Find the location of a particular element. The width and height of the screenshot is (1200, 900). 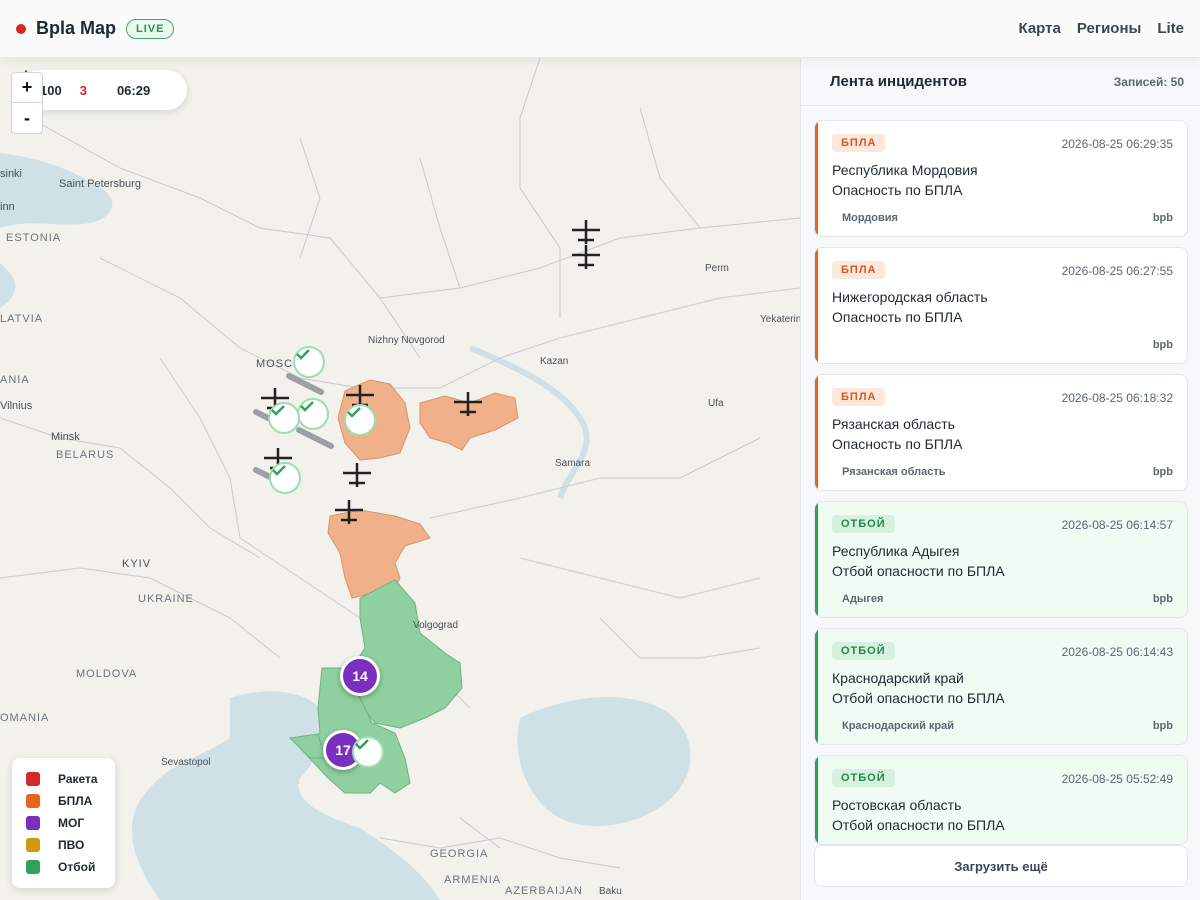

live-indicator-dot is located at coordinates (21, 28).